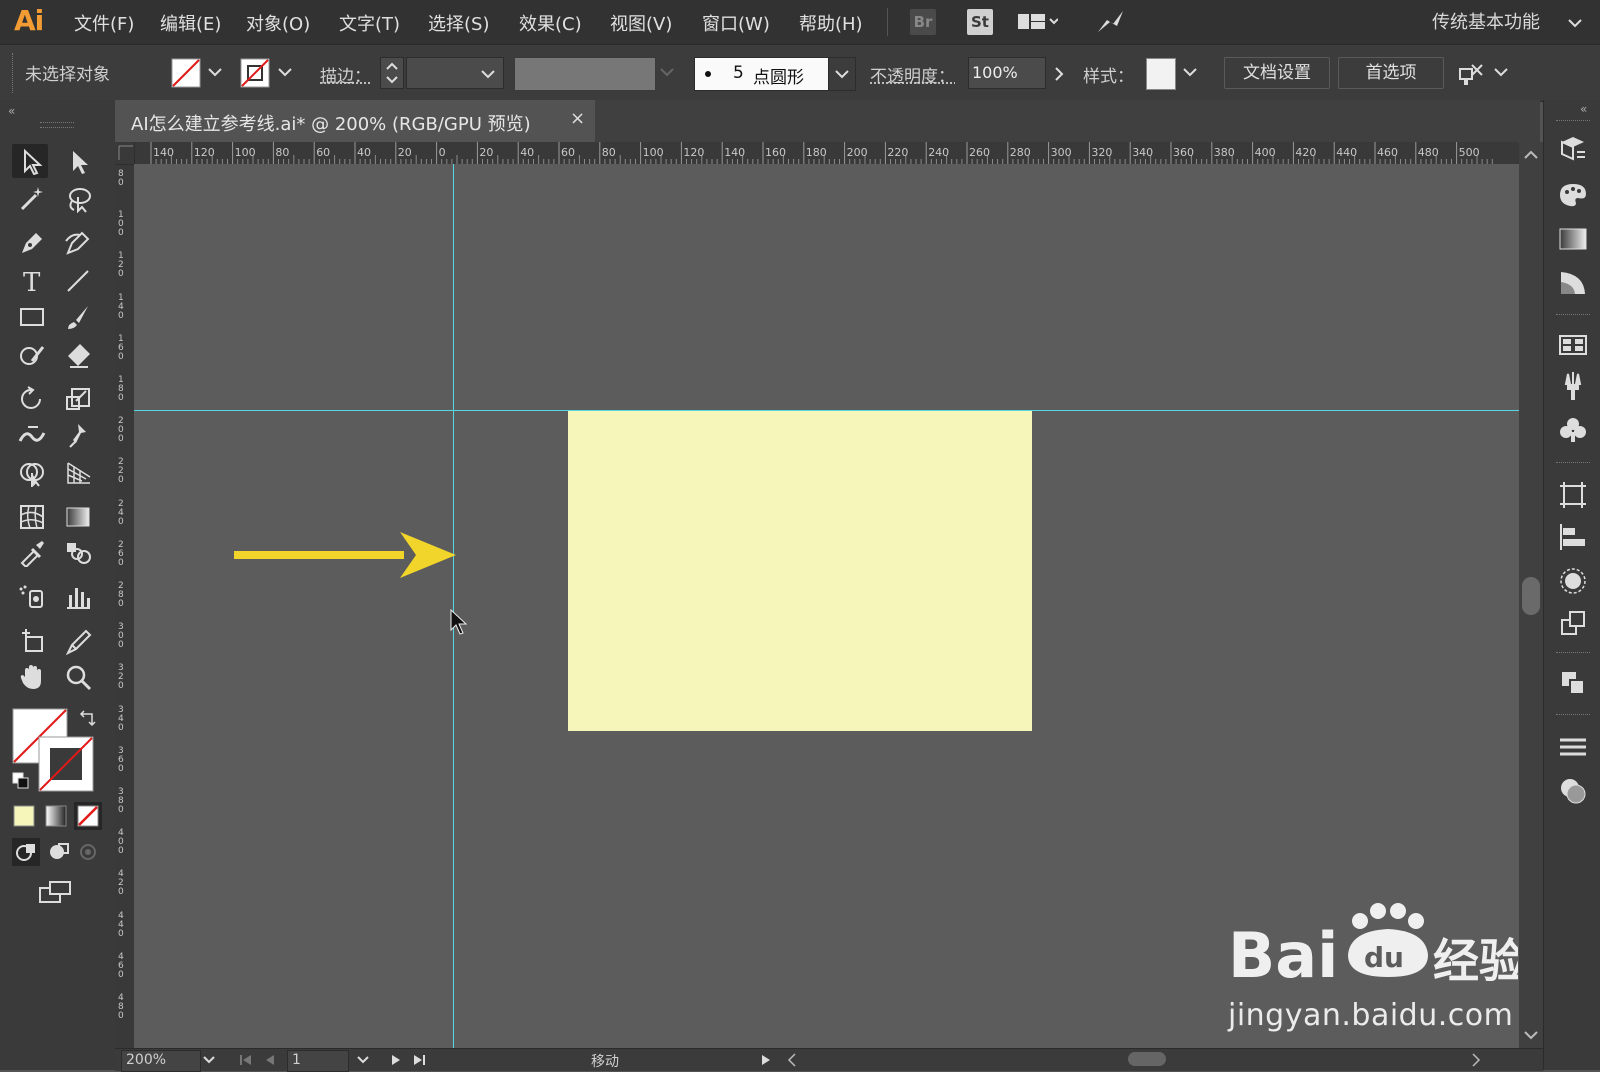 This screenshot has width=1600, height=1072. I want to click on variable-width-profile, so click(585, 74).